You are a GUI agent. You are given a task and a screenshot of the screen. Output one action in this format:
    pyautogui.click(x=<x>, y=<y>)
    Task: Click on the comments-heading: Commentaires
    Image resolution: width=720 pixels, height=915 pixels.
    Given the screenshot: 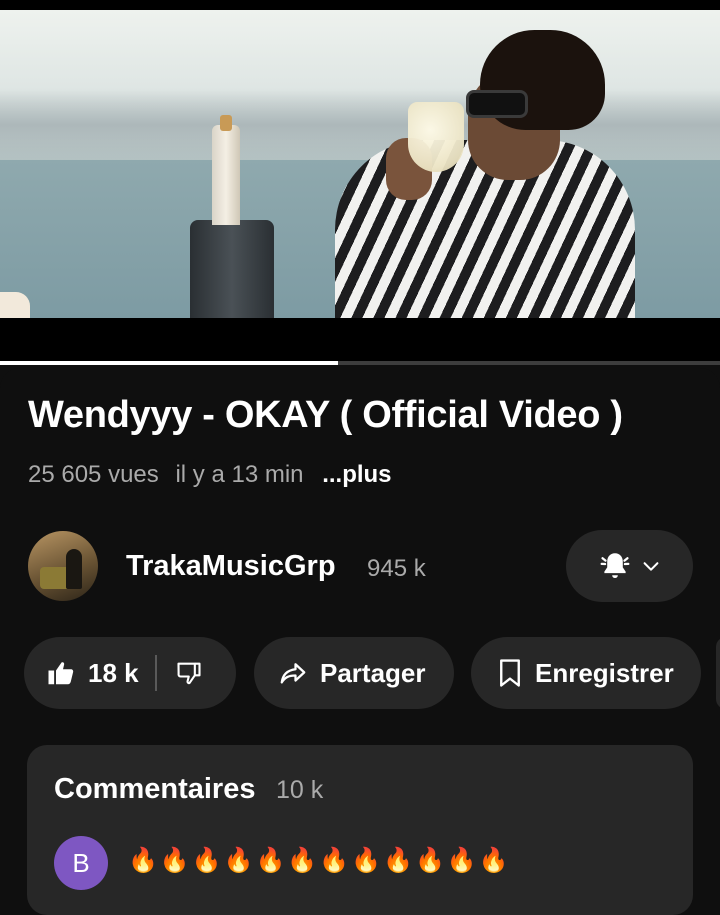 What is the action you would take?
    pyautogui.click(x=155, y=789)
    